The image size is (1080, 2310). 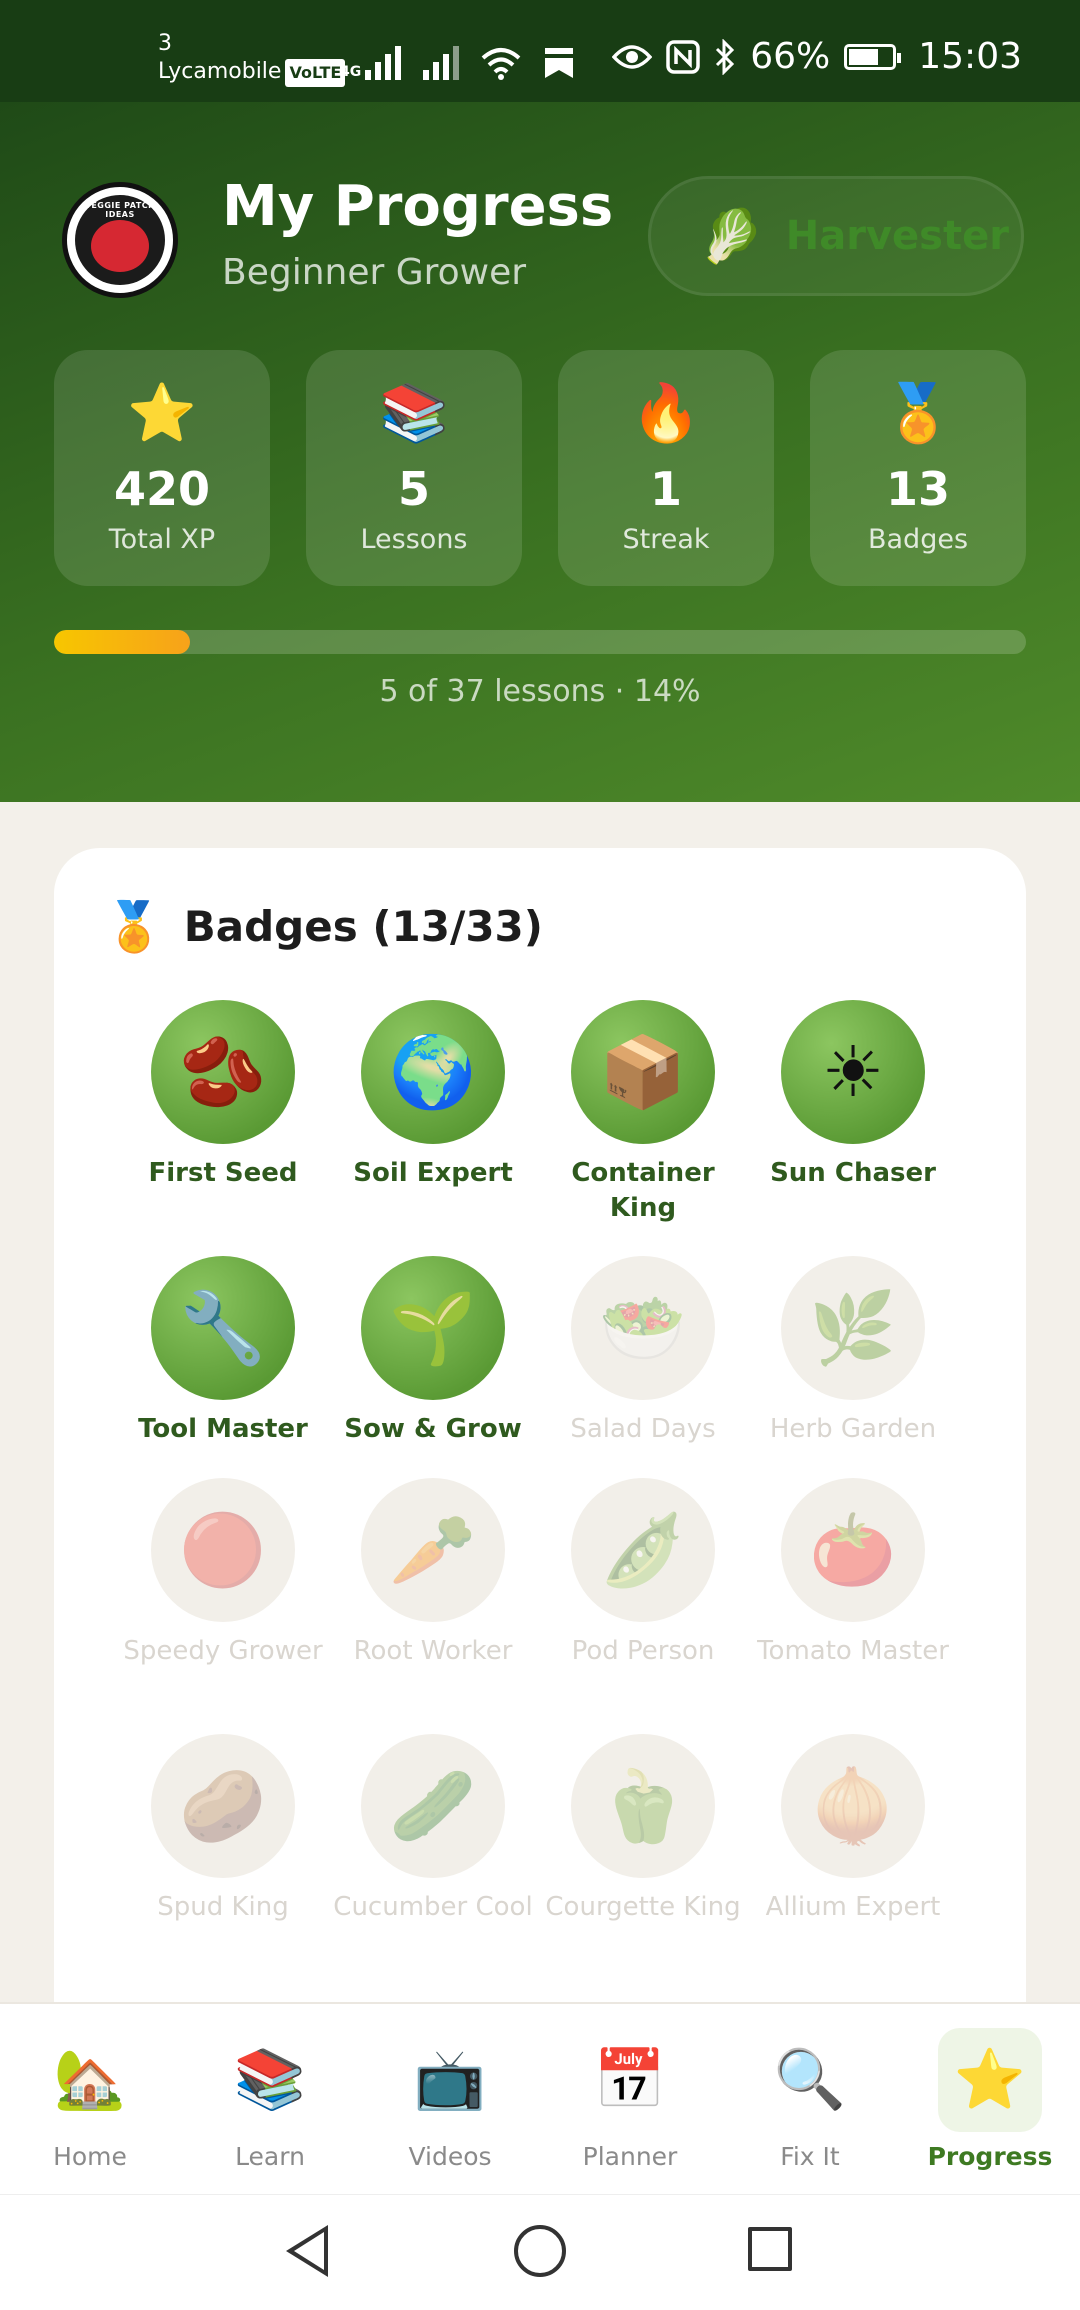 What do you see at coordinates (223, 1095) in the screenshot?
I see `badge-first-seed: 🫘 First Seed` at bounding box center [223, 1095].